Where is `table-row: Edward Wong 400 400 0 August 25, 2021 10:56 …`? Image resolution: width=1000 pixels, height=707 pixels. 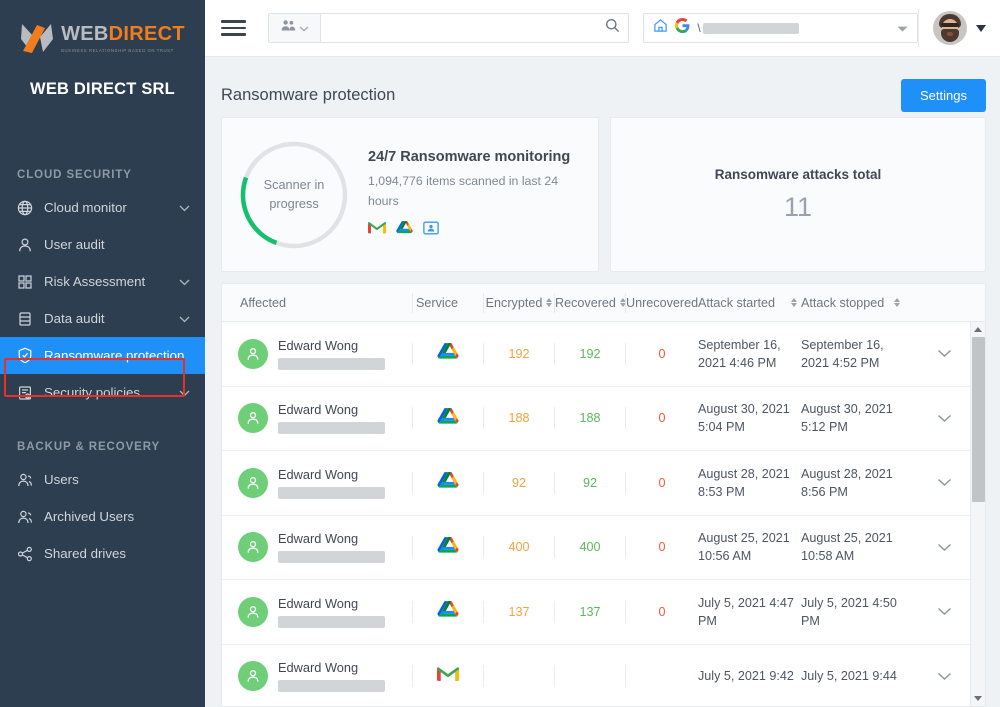 table-row: Edward Wong 400 400 0 August 25, 2021 10:56 … is located at coordinates (603, 548).